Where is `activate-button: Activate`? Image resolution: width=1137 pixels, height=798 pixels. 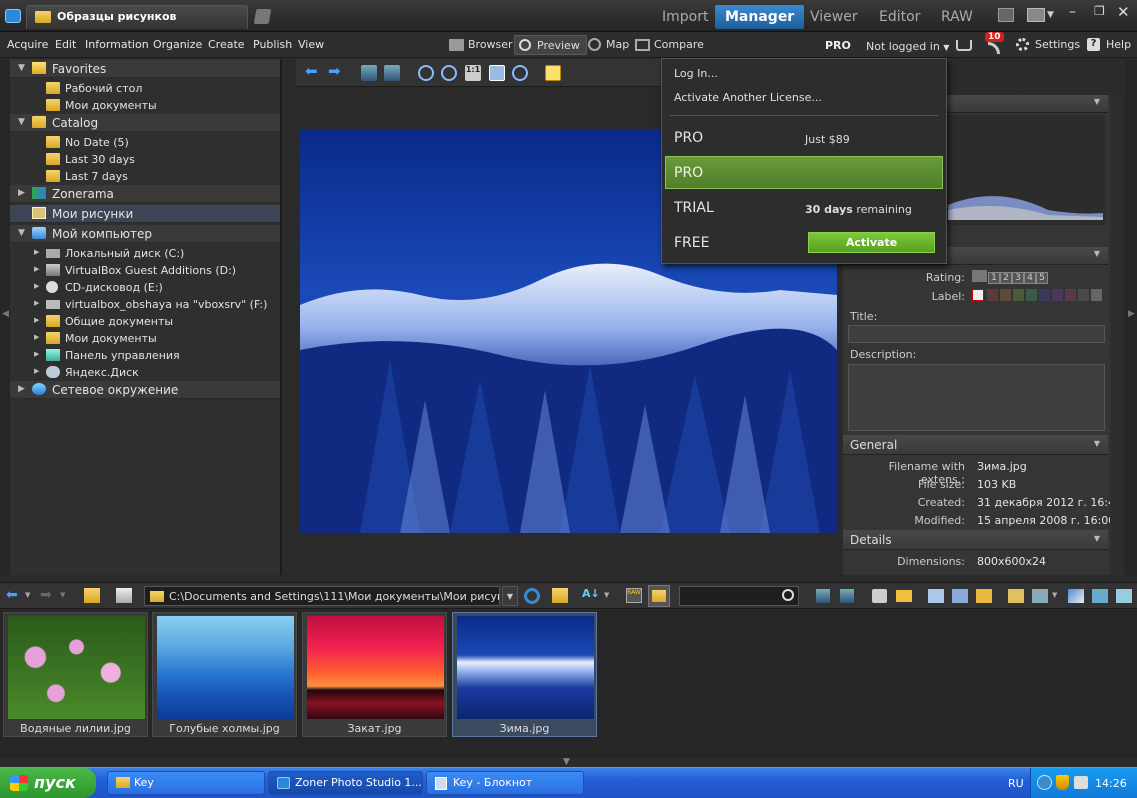 activate-button: Activate is located at coordinates (871, 242).